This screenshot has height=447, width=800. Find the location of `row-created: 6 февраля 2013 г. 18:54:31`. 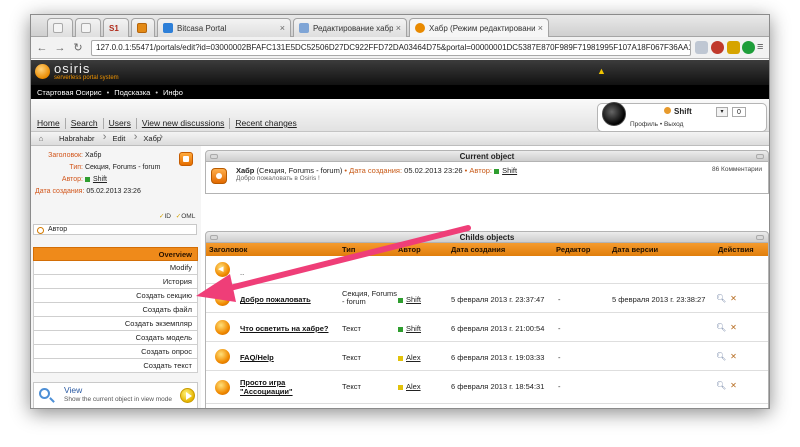

row-created: 6 февраля 2013 г. 18:54:31 is located at coordinates (498, 386).